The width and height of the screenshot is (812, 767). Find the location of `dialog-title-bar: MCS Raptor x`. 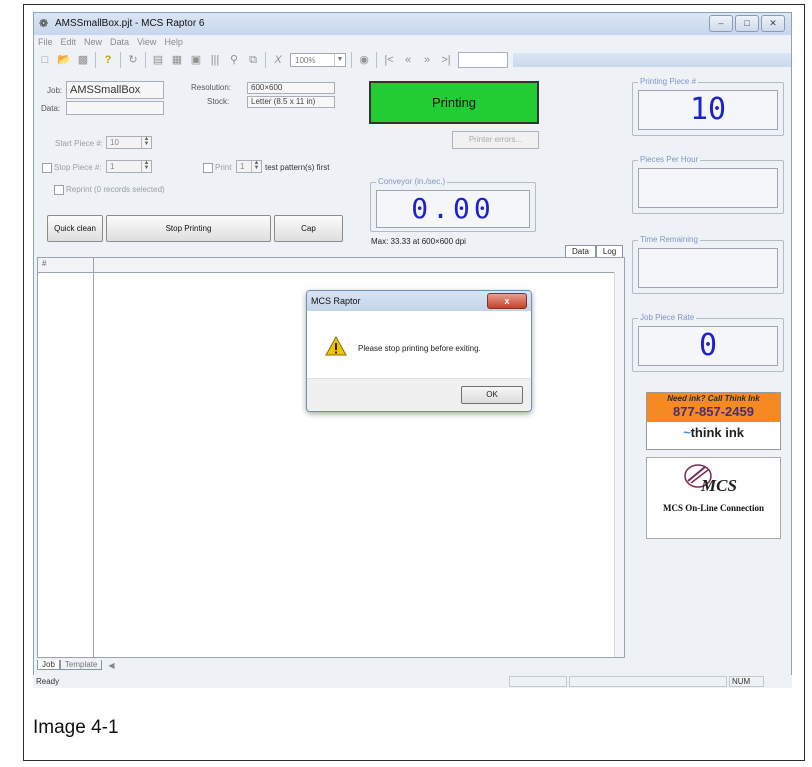

dialog-title-bar: MCS Raptor x is located at coordinates (419, 301).